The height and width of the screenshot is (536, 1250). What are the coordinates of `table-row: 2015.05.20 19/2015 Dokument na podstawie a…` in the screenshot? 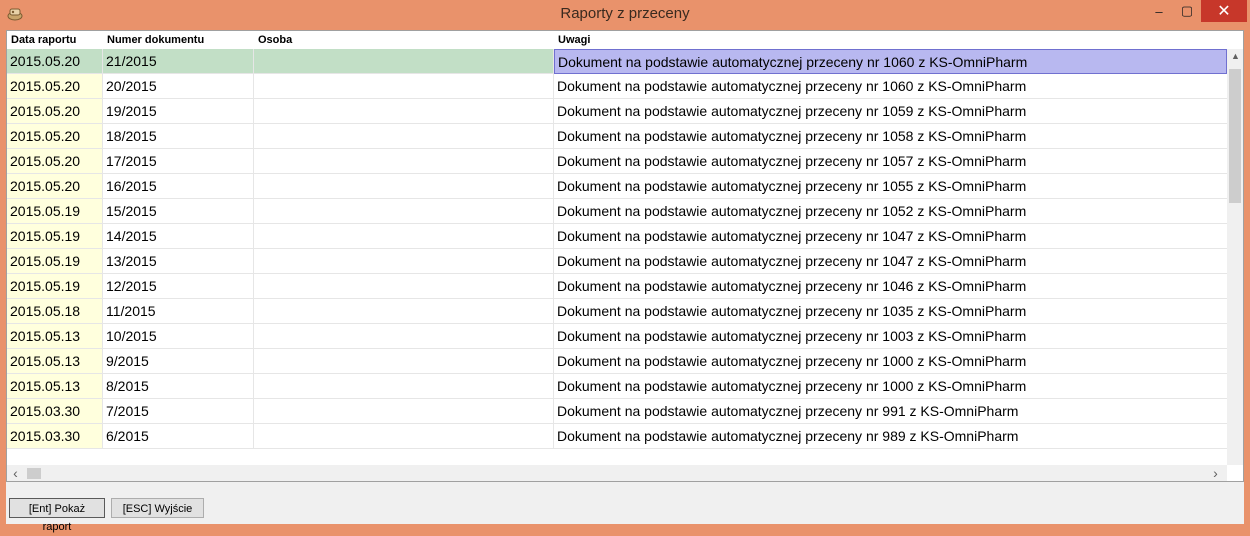 It's located at (617, 111).